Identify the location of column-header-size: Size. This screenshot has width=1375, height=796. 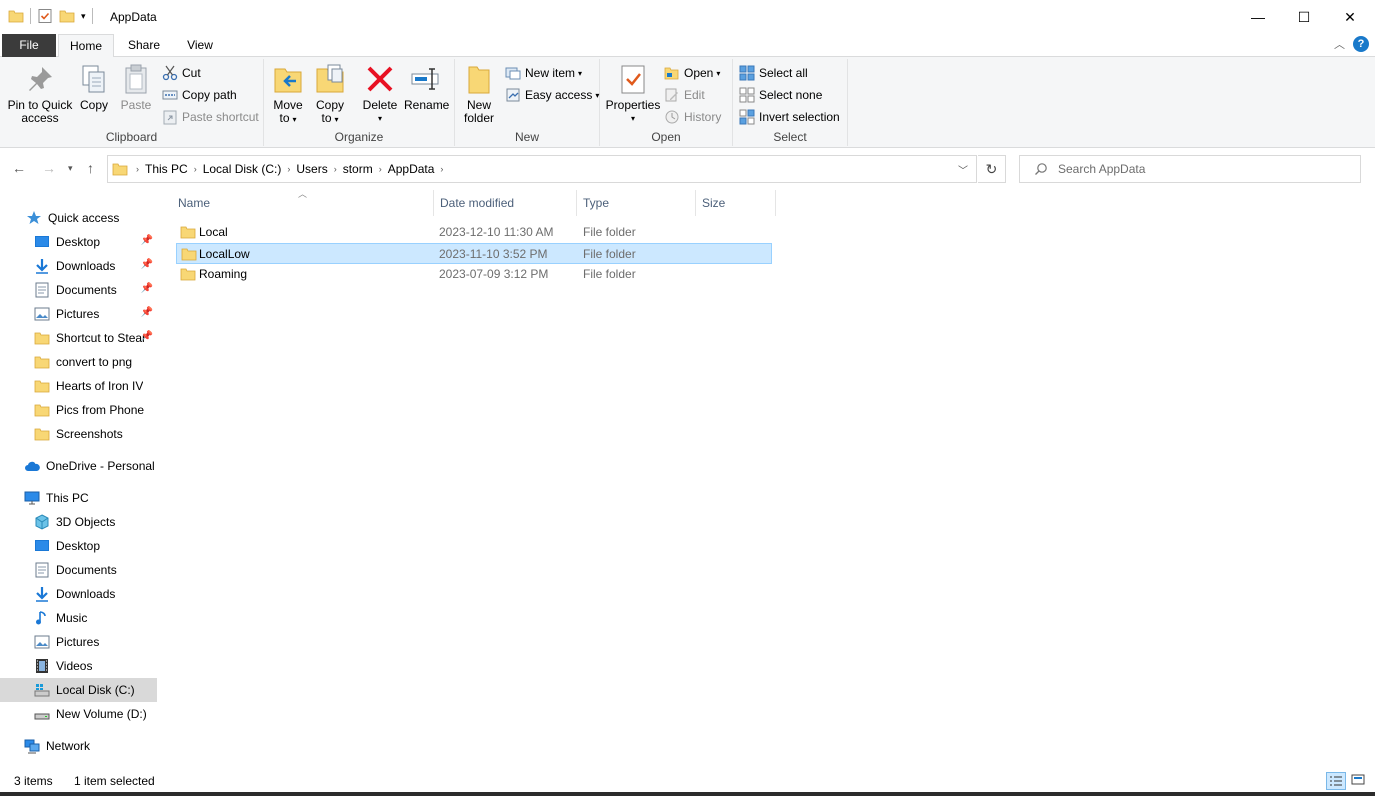
(736, 203).